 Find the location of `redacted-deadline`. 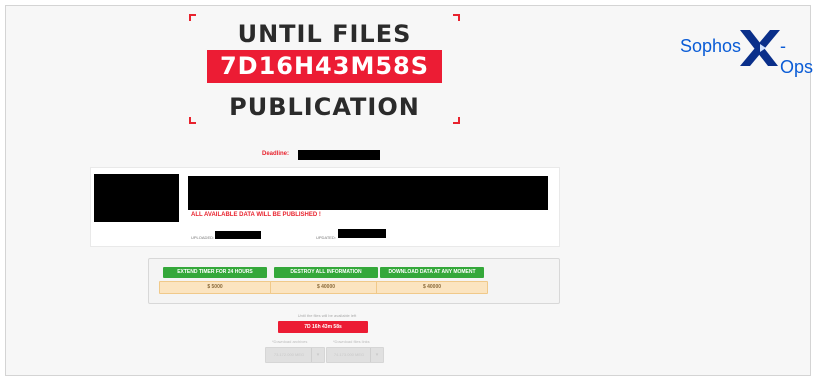

redacted-deadline is located at coordinates (339, 155).